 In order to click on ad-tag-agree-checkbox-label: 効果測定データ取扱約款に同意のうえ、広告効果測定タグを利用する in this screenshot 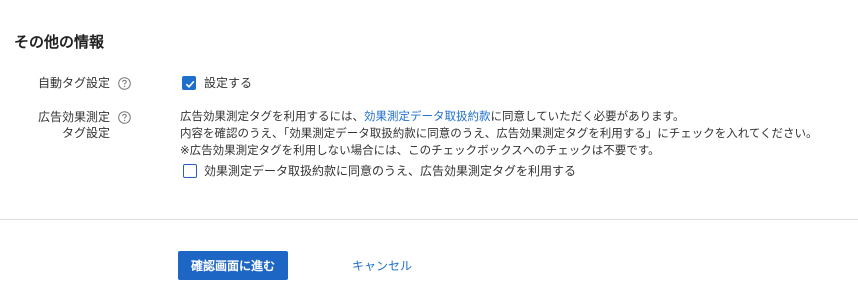, I will do `click(390, 171)`.